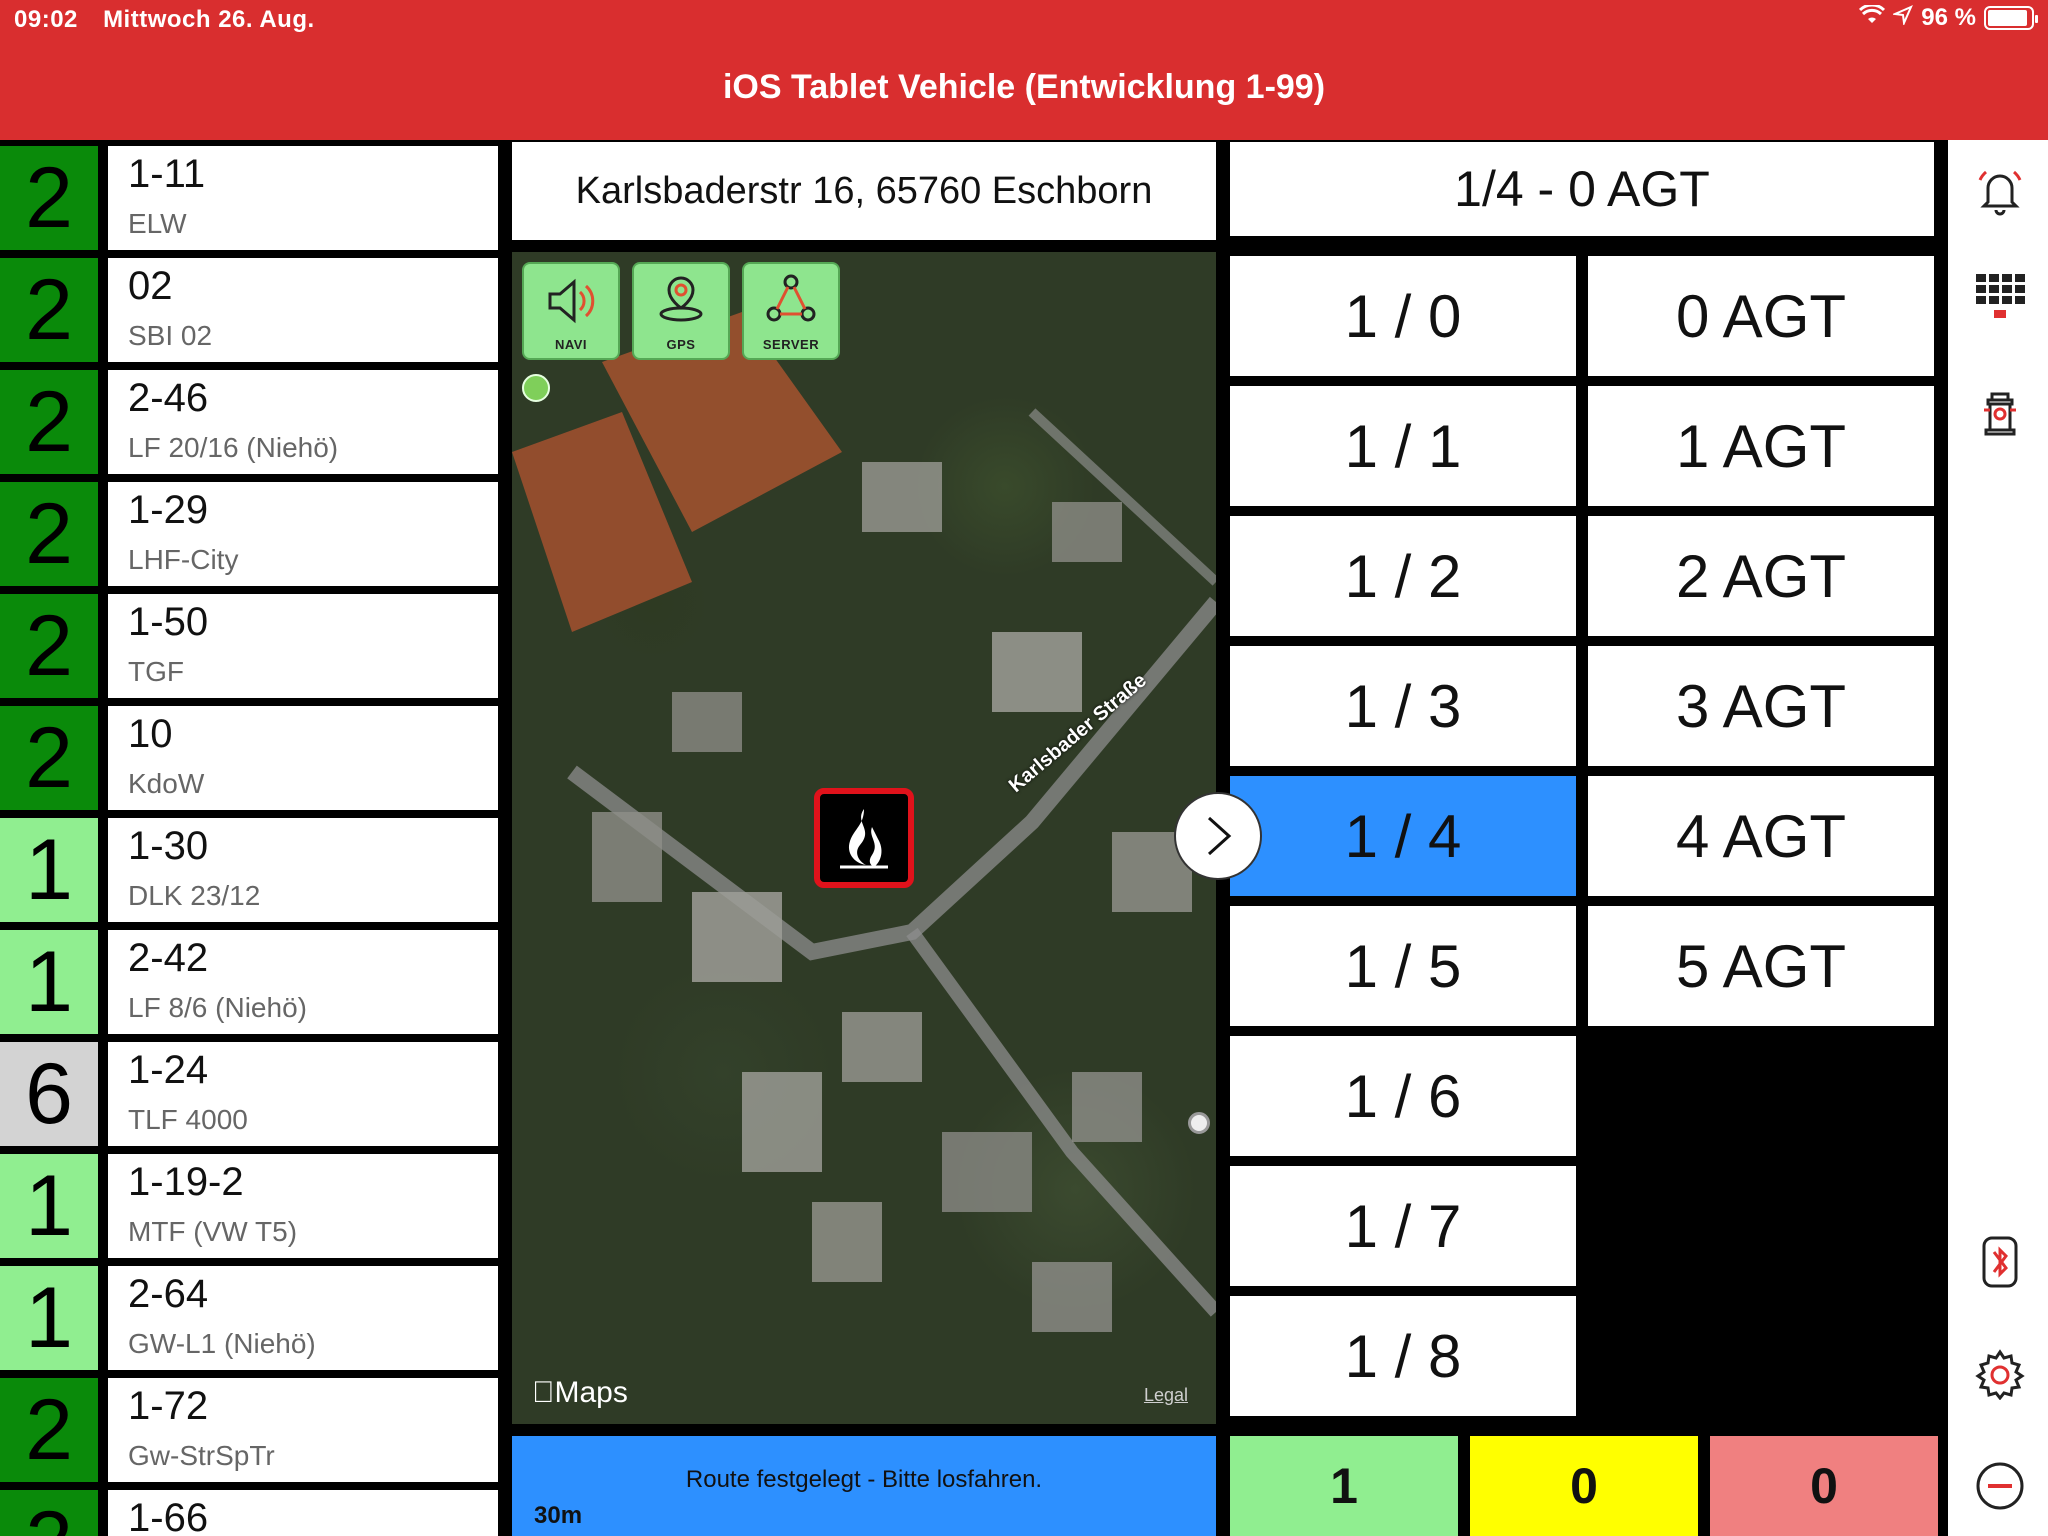 Image resolution: width=2048 pixels, height=1536 pixels. Describe the element at coordinates (864, 1479) in the screenshot. I see `route-message: Route festgelegt - Bitte losfahren.` at that location.